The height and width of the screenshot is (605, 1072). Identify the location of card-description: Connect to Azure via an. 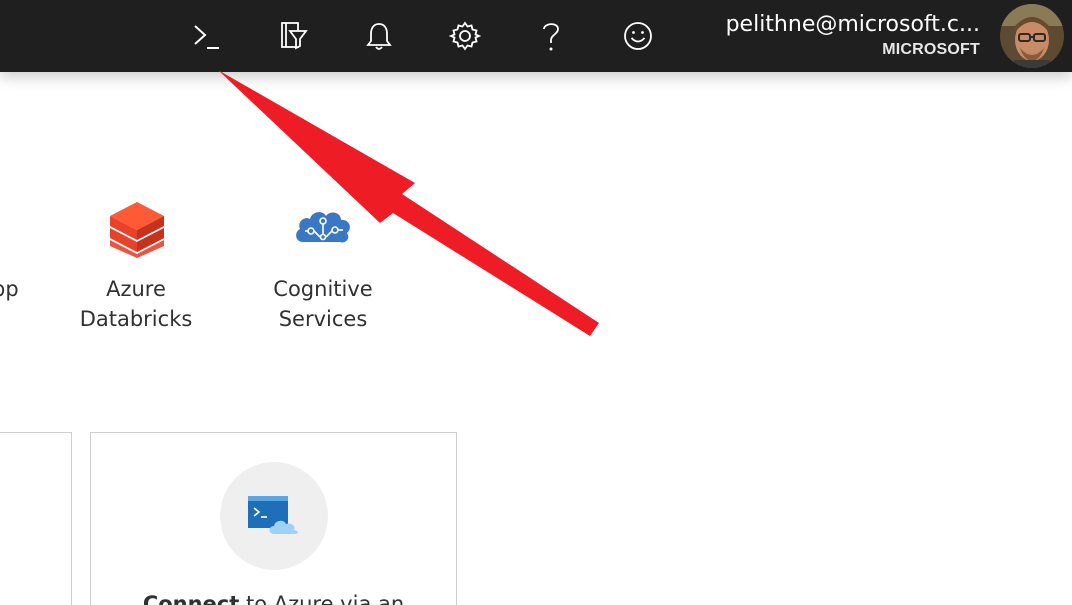
(273, 597).